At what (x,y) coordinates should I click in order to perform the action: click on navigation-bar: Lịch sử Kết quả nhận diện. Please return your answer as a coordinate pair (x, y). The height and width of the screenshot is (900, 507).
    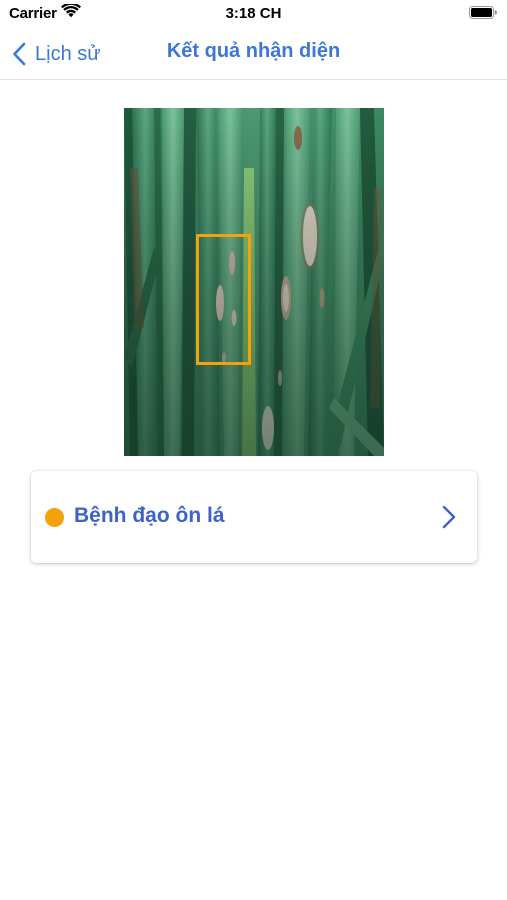
    Looking at the image, I should click on (253, 55).